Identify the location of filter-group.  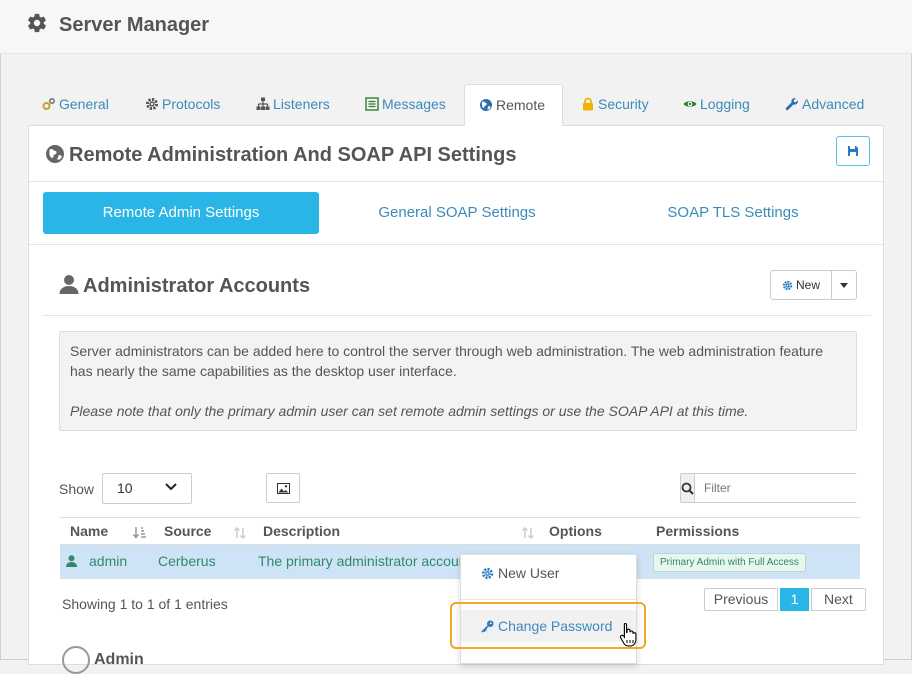
(774, 488).